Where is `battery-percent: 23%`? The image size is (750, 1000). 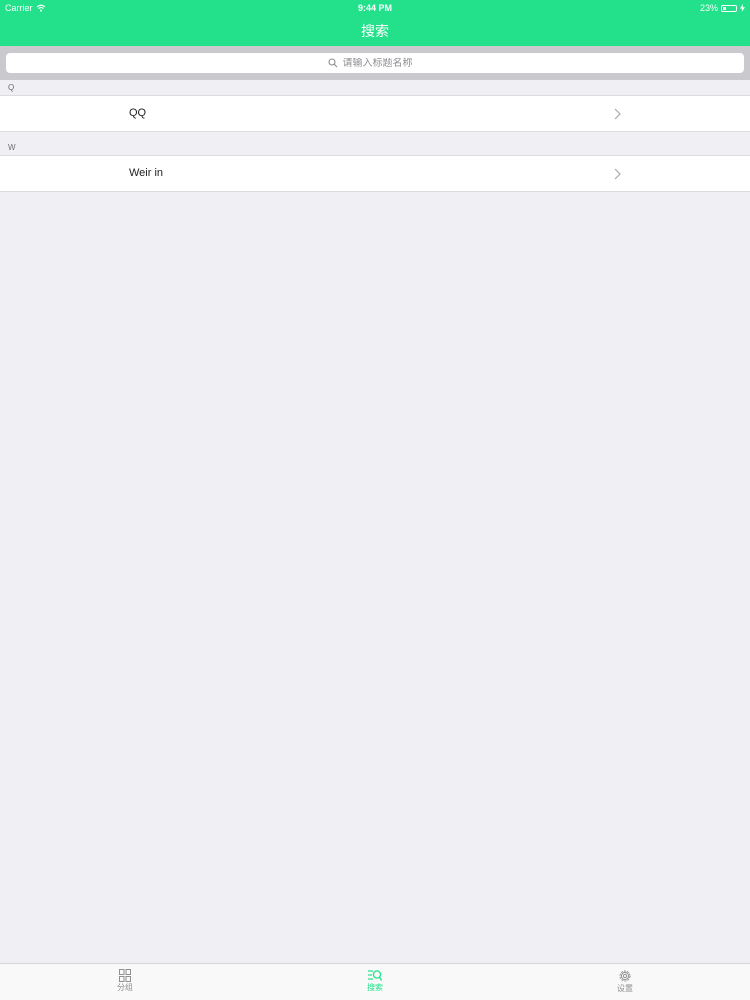 battery-percent: 23% is located at coordinates (708, 8).